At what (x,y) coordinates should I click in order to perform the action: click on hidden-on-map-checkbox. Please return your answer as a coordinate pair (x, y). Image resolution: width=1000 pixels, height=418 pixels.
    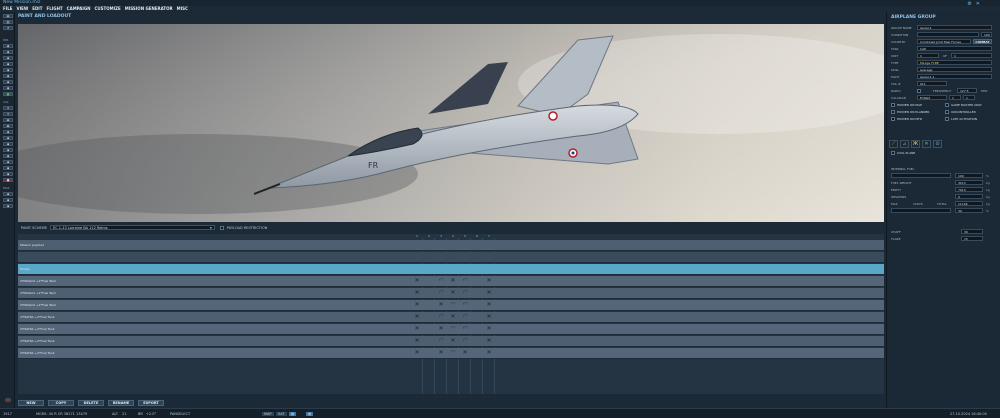
    Looking at the image, I should click on (893, 105).